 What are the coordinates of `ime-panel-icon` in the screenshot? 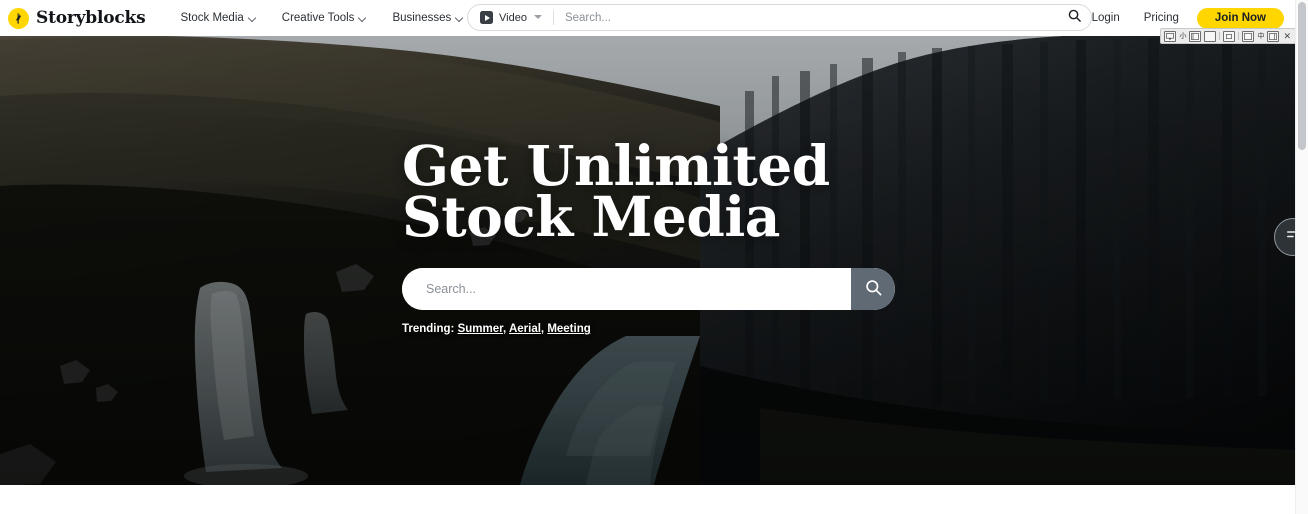 It's located at (1195, 36).